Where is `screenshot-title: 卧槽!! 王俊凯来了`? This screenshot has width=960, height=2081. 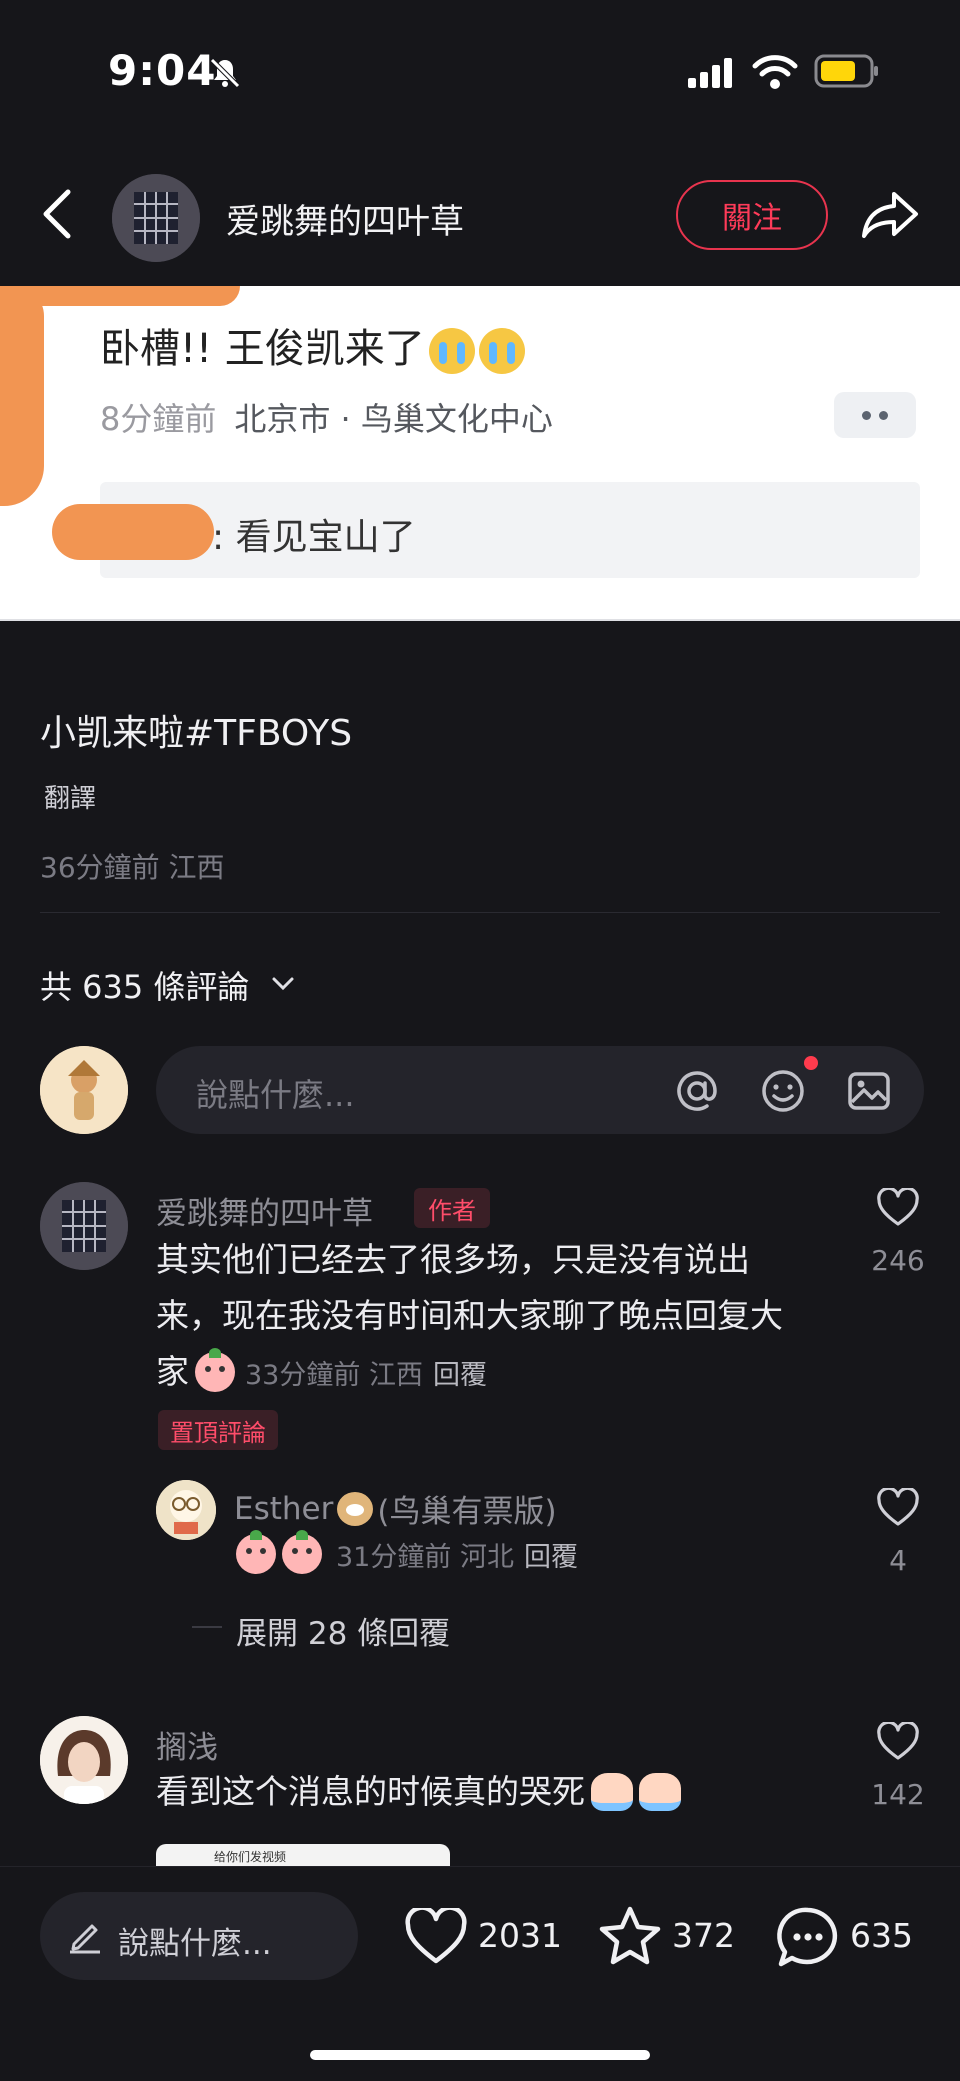 screenshot-title: 卧槽!! 王俊凯来了 is located at coordinates (312, 345).